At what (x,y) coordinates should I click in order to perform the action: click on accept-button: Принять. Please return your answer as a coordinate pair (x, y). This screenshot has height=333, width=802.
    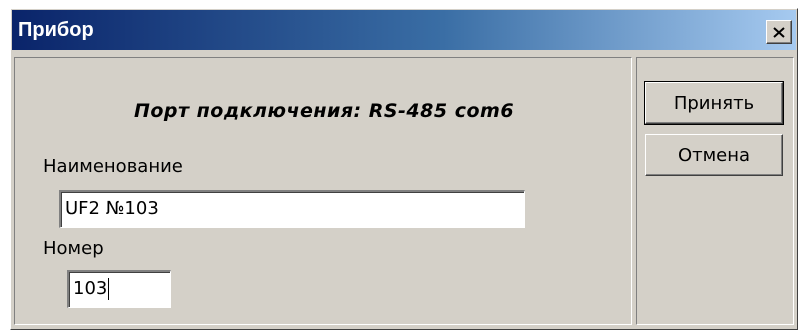
    Looking at the image, I should click on (714, 103).